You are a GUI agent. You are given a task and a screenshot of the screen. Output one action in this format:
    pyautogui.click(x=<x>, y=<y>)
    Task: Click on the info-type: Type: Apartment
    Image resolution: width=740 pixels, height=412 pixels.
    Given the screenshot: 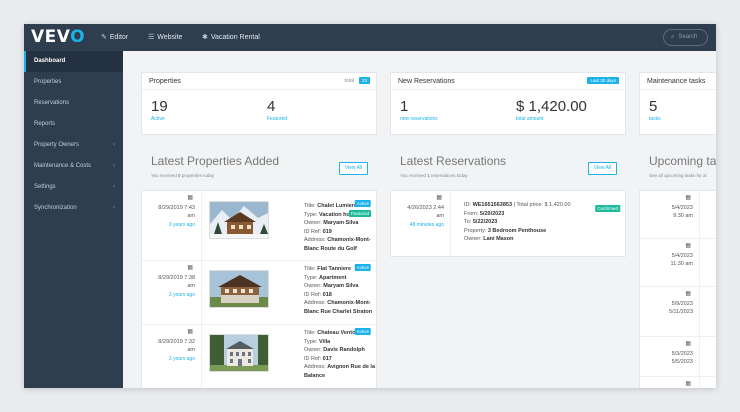 What is the action you would take?
    pyautogui.click(x=340, y=278)
    